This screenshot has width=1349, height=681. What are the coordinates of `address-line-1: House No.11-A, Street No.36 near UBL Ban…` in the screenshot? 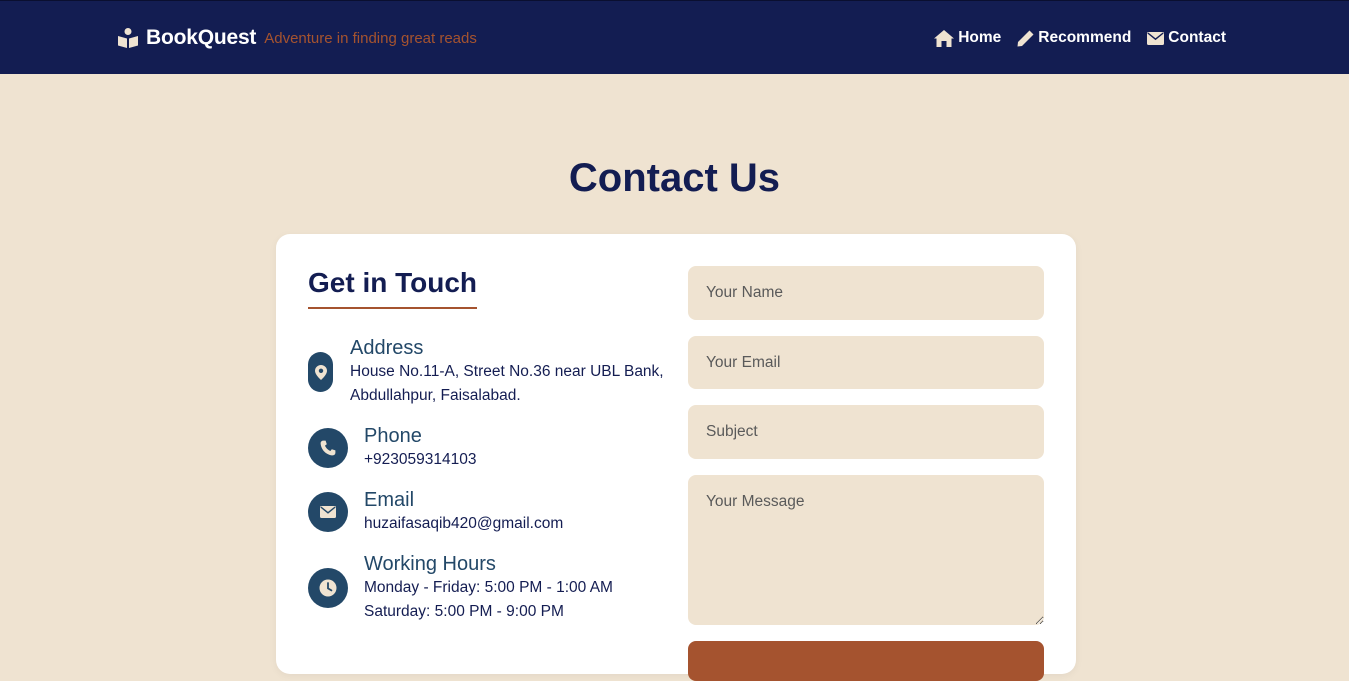 It's located at (507, 371).